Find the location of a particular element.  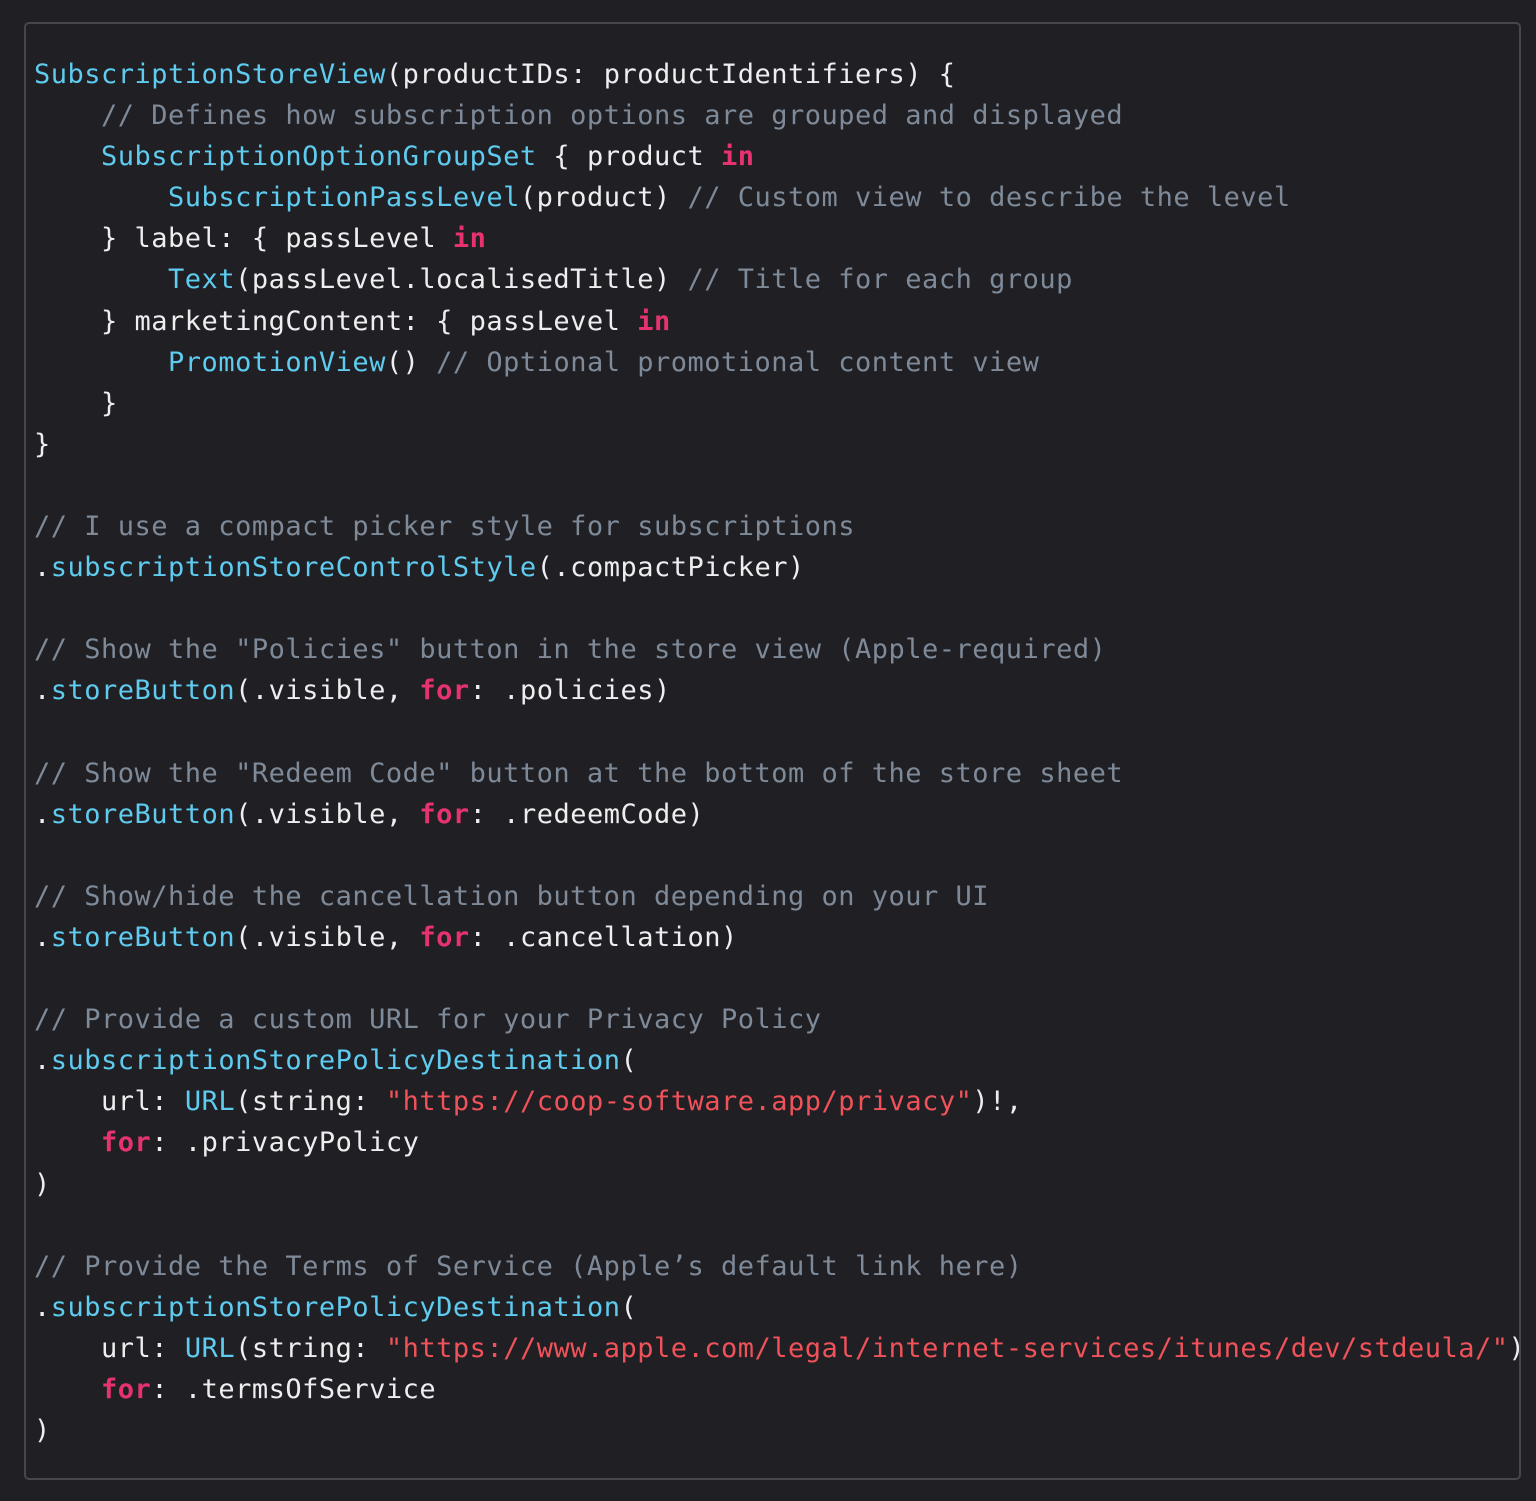

code-token-plain: )! is located at coordinates (1514, 1348).